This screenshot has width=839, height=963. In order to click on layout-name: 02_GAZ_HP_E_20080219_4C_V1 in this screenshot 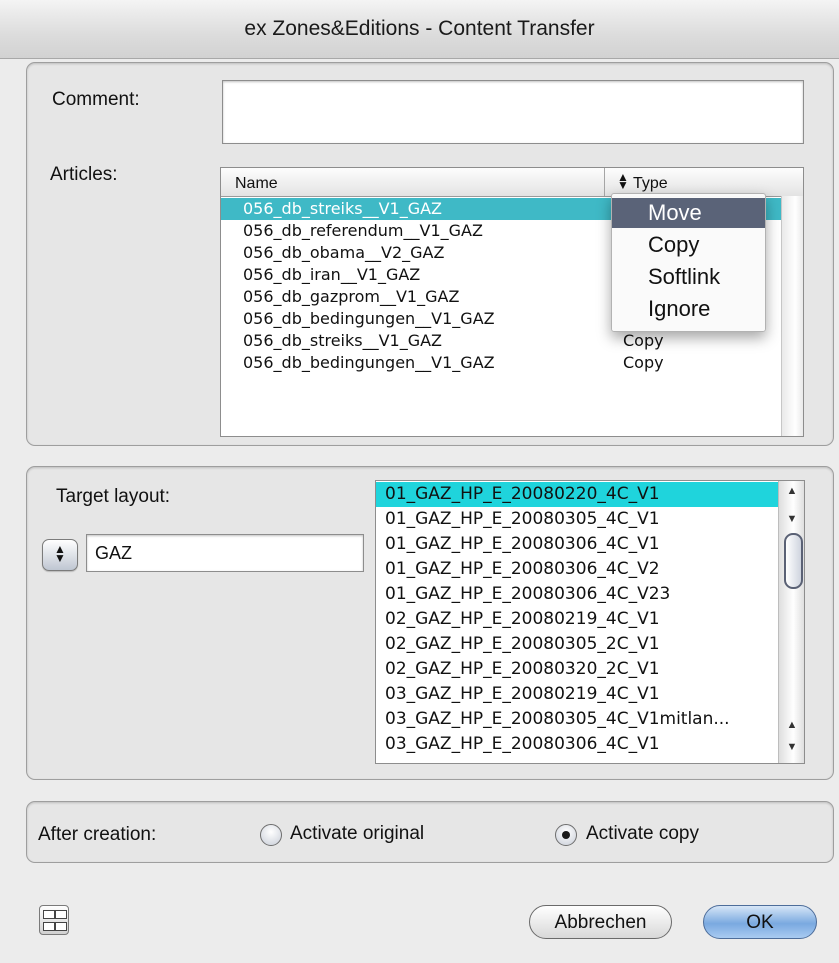, I will do `click(522, 619)`.